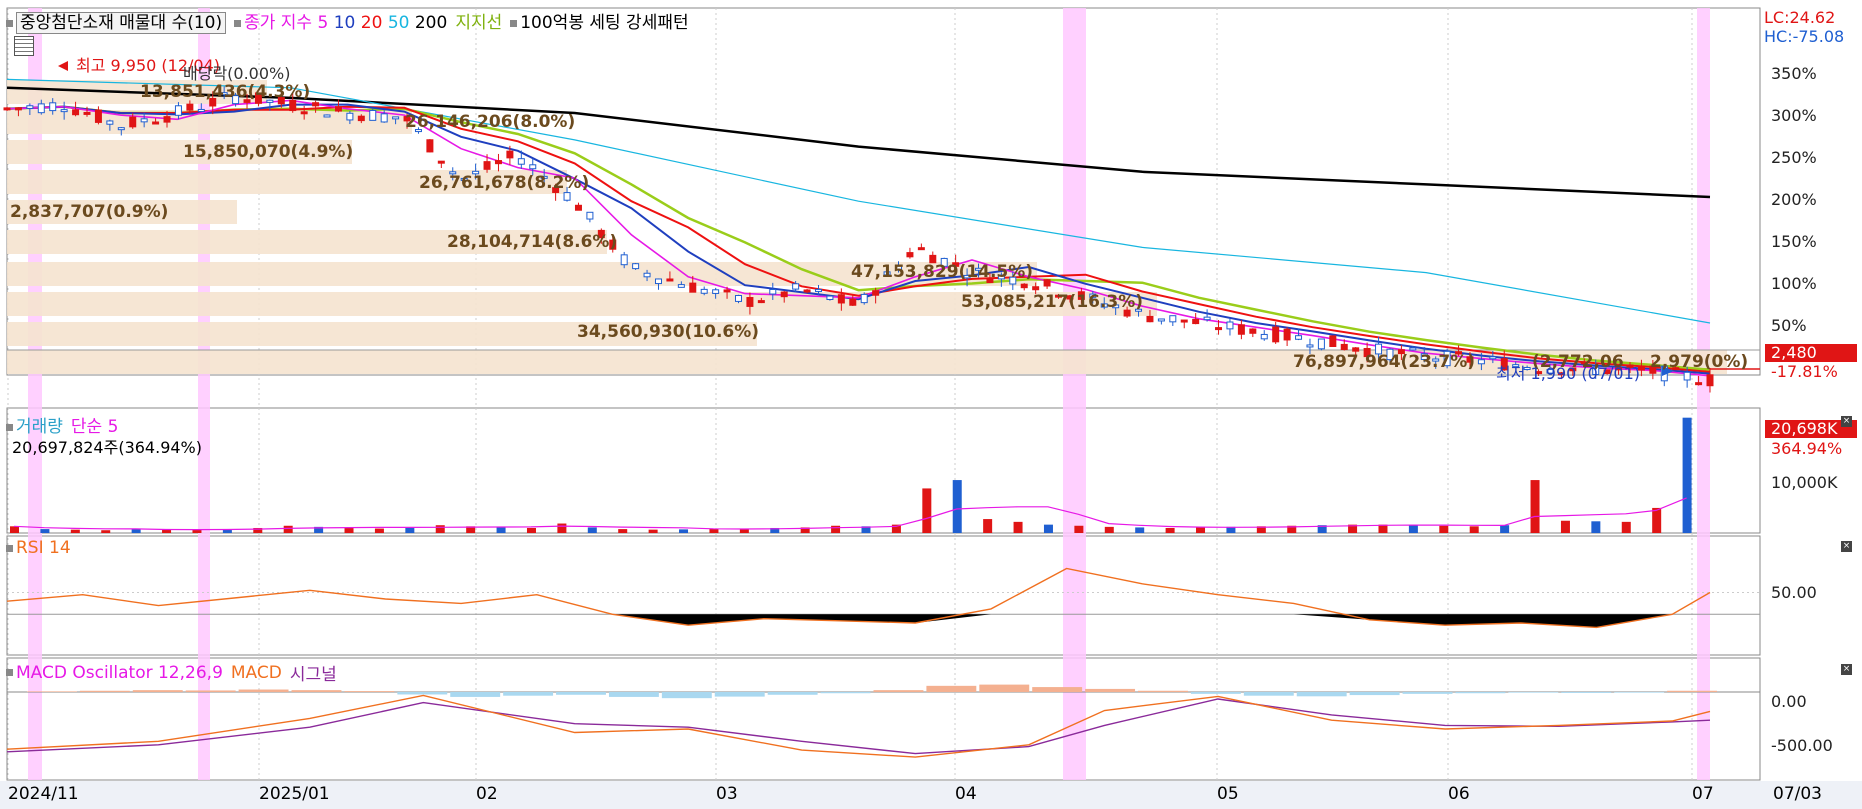 Image resolution: width=1862 pixels, height=809 pixels. What do you see at coordinates (119, 673) in the screenshot?
I see `macd-title: MACD Oscillator 12,26,9` at bounding box center [119, 673].